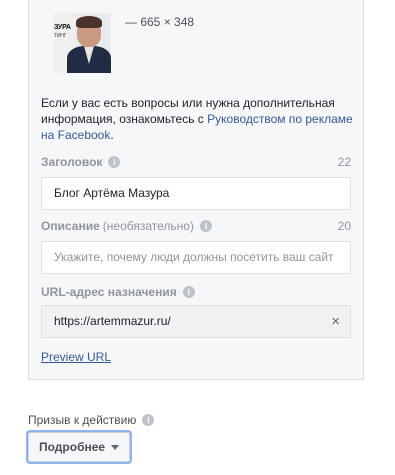 This screenshot has height=475, width=395. What do you see at coordinates (82, 43) in the screenshot?
I see `ad-image-thumbnail: ЗУРА ТИНГ` at bounding box center [82, 43].